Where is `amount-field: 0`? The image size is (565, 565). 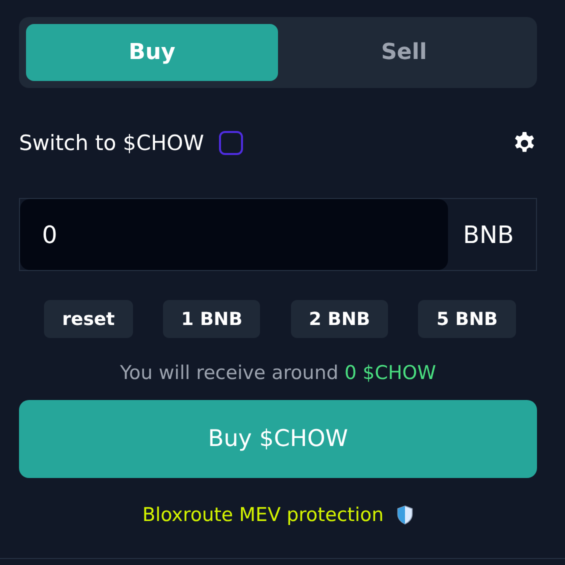 amount-field: 0 is located at coordinates (234, 234).